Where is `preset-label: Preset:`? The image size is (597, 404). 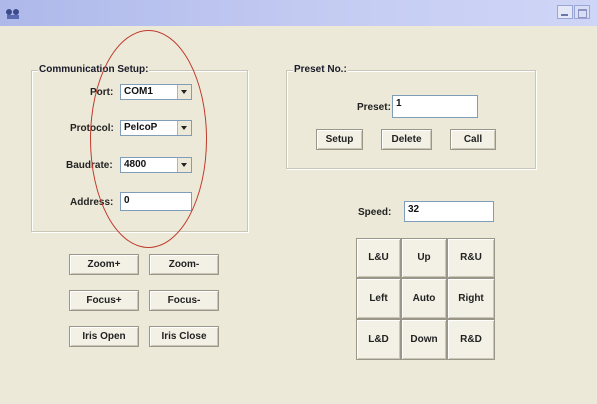 preset-label: Preset: is located at coordinates (374, 107).